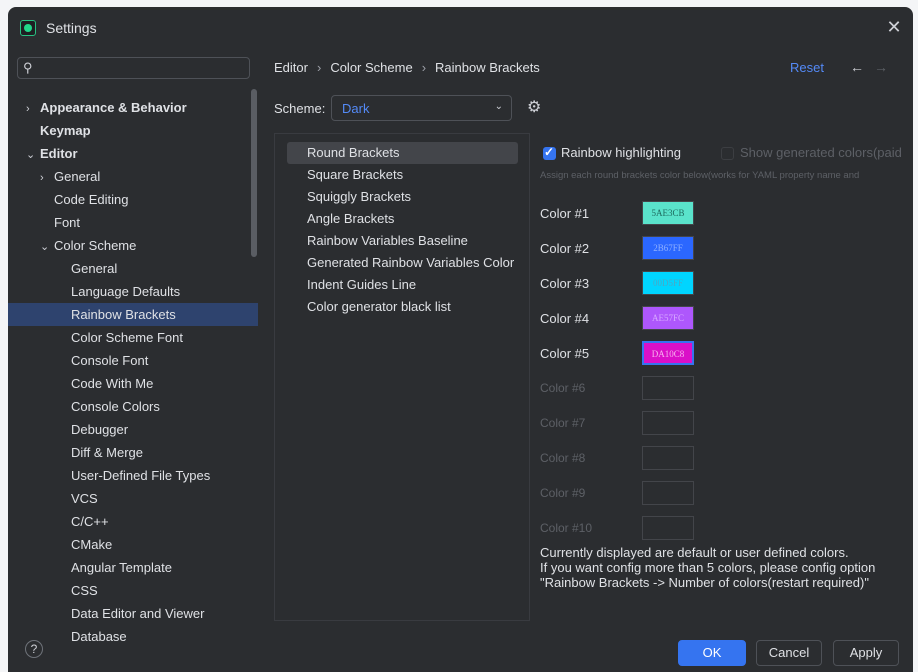 The image size is (918, 672). What do you see at coordinates (115, 406) in the screenshot?
I see `nav-item-label: Console Colors` at bounding box center [115, 406].